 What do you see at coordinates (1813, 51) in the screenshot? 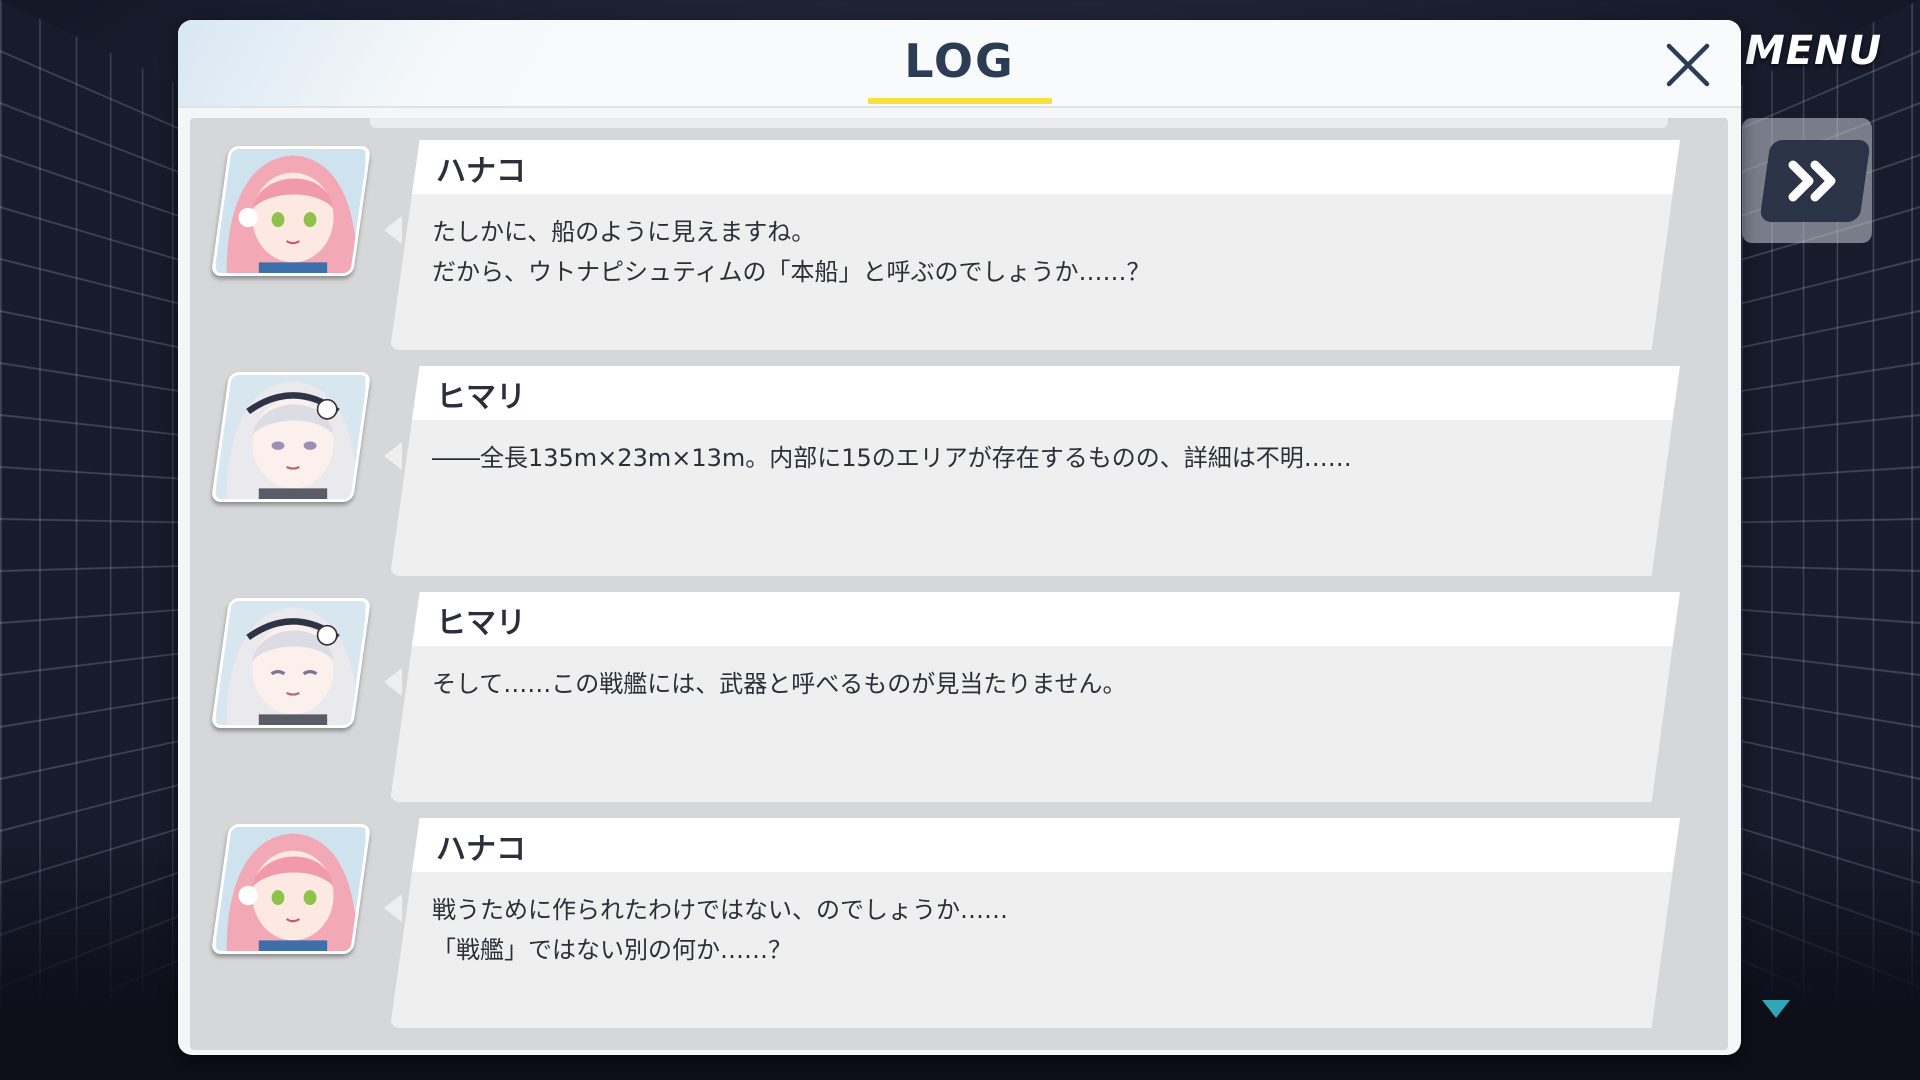
I see `menu-button: MENU` at bounding box center [1813, 51].